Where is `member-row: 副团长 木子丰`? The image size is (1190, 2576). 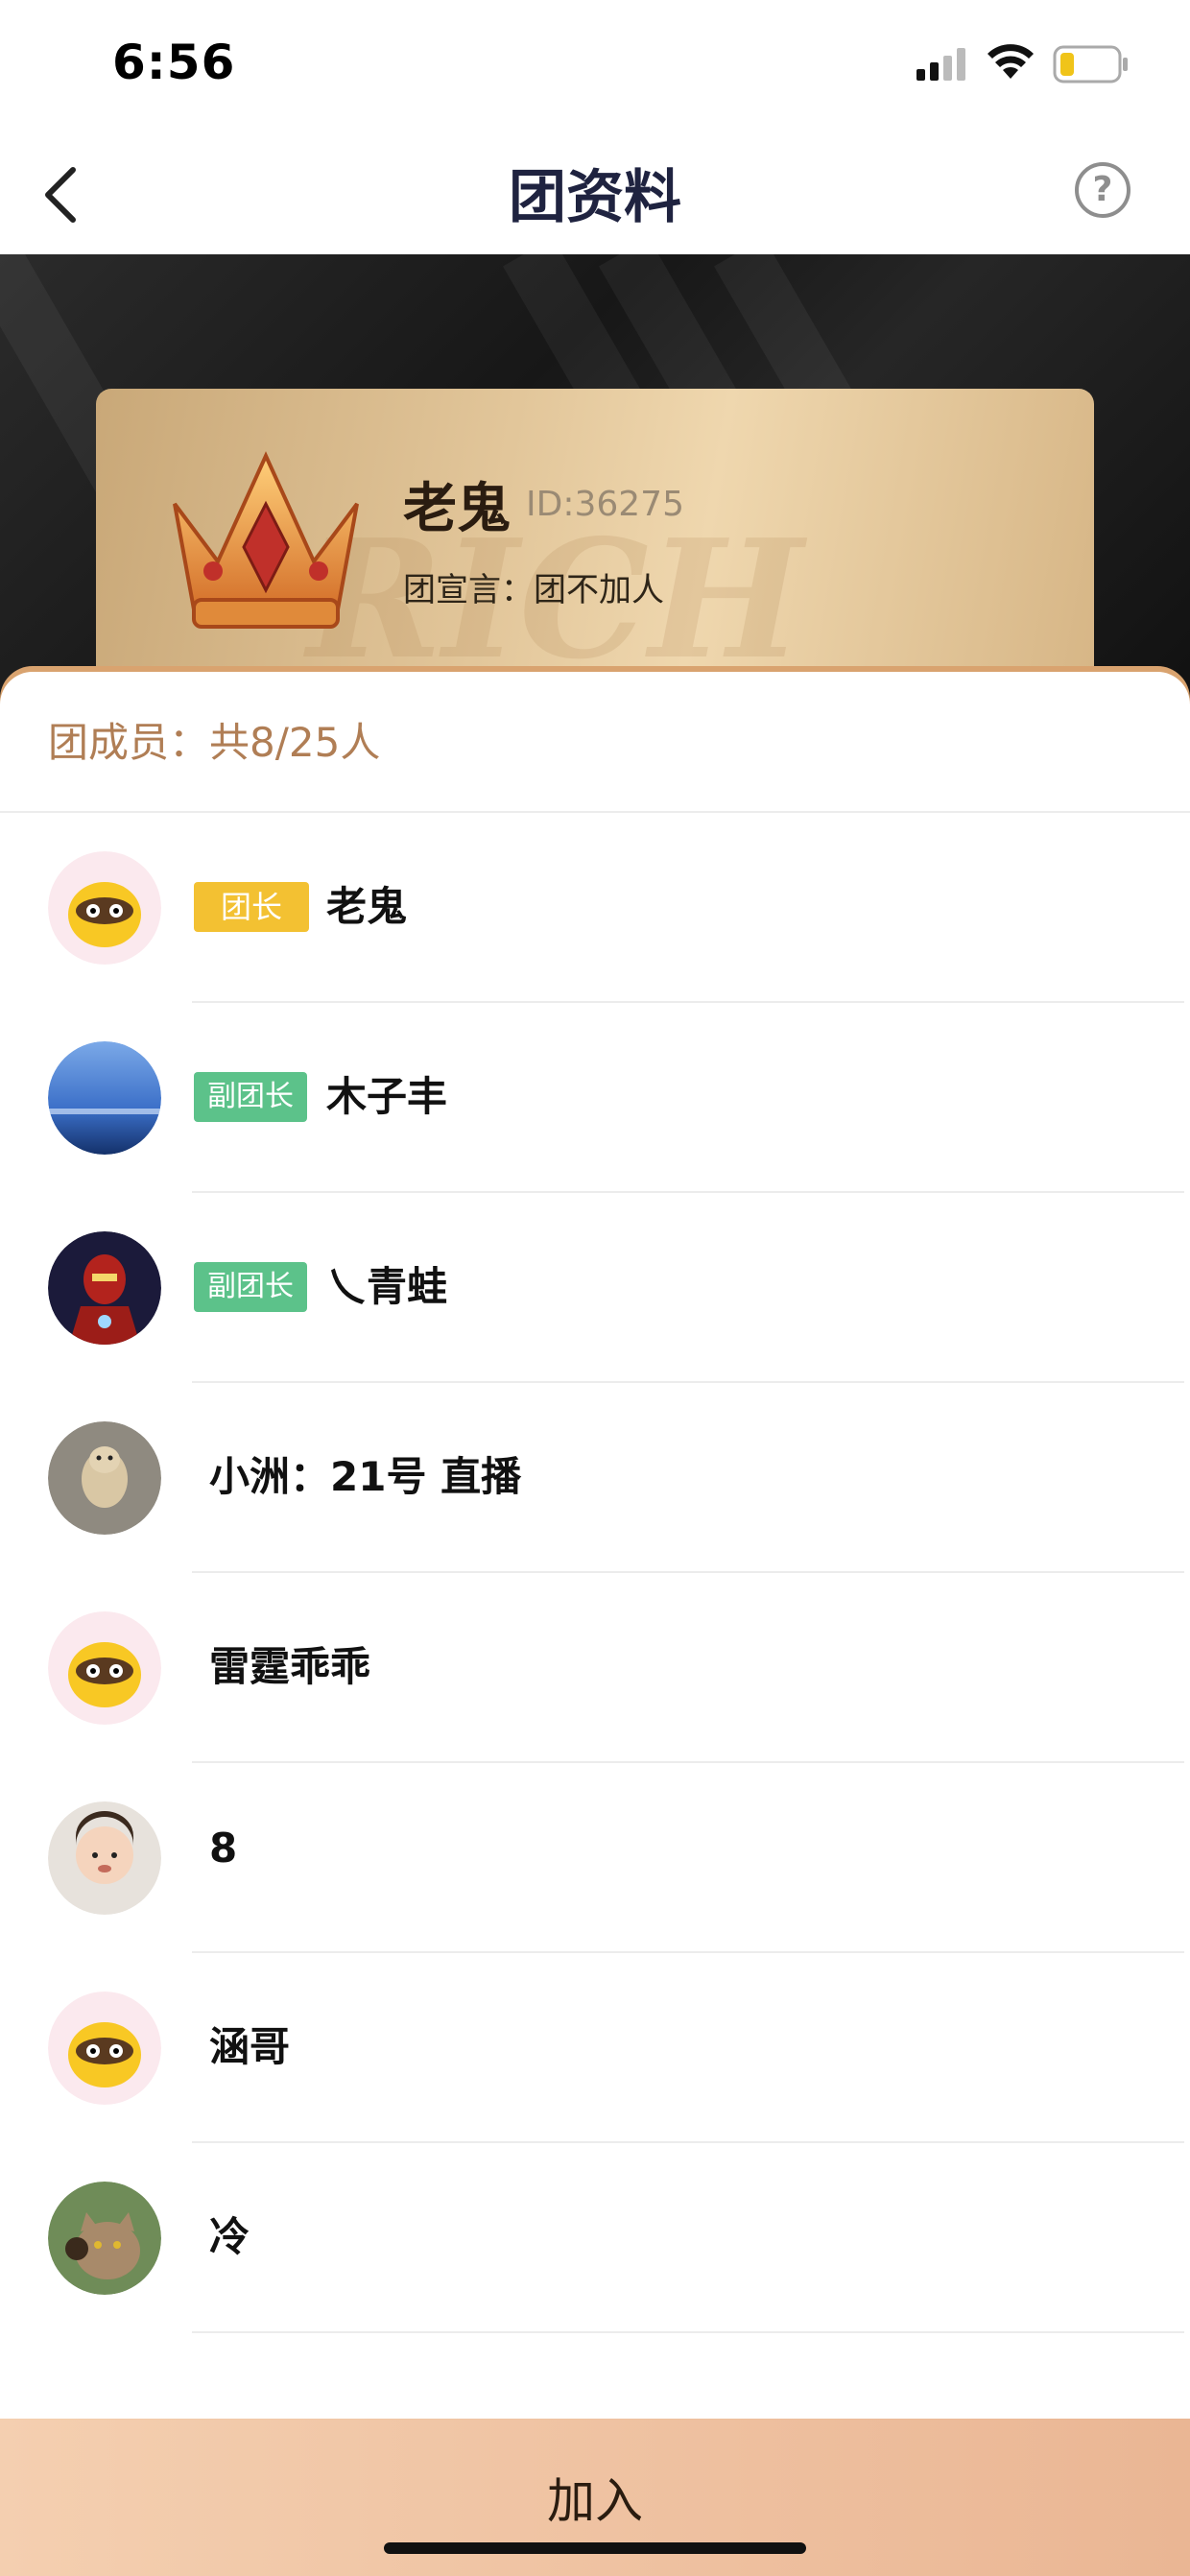 member-row: 副团长 木子丰 is located at coordinates (595, 1098).